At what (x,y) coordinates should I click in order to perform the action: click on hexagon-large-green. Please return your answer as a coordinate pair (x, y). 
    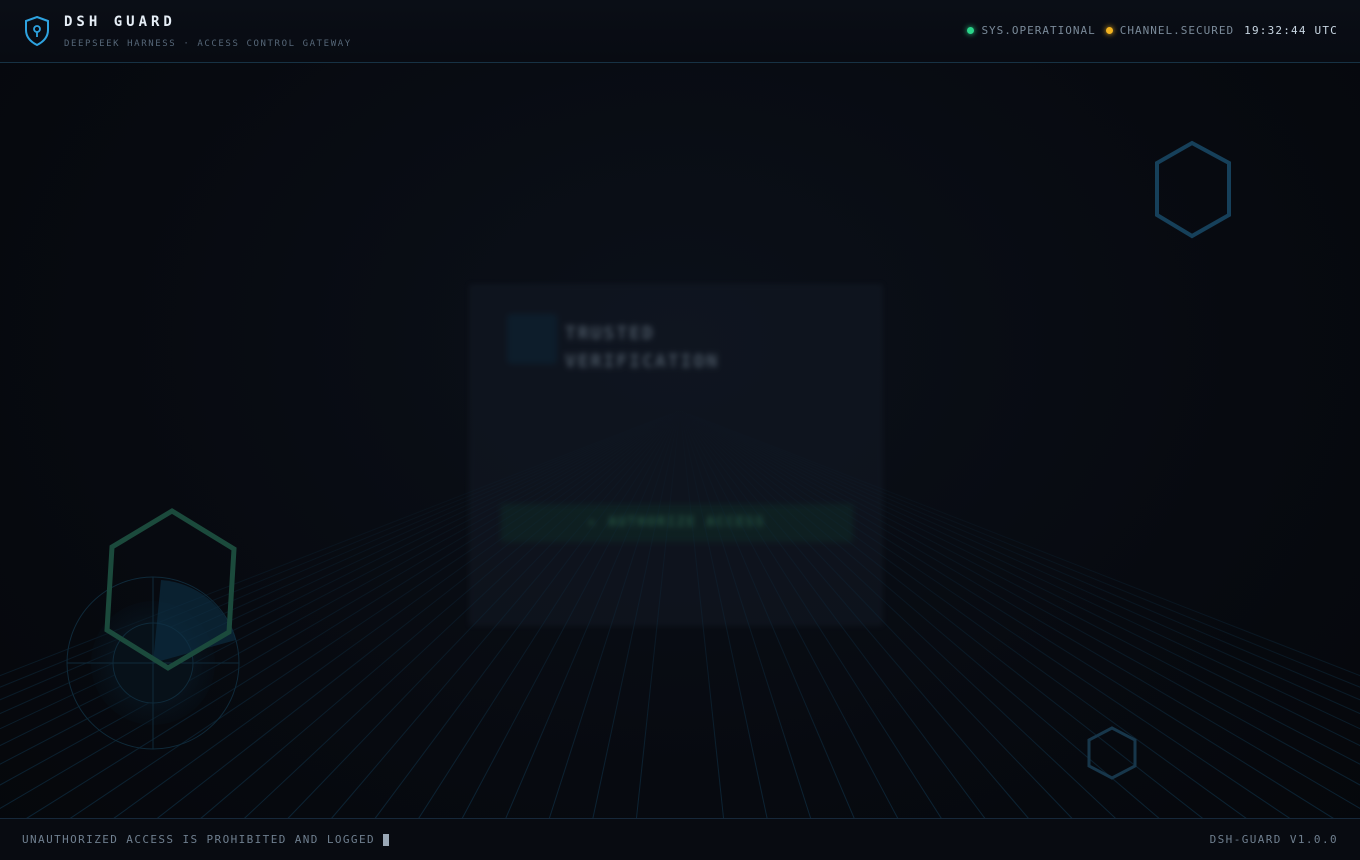
    Looking at the image, I should click on (170, 589).